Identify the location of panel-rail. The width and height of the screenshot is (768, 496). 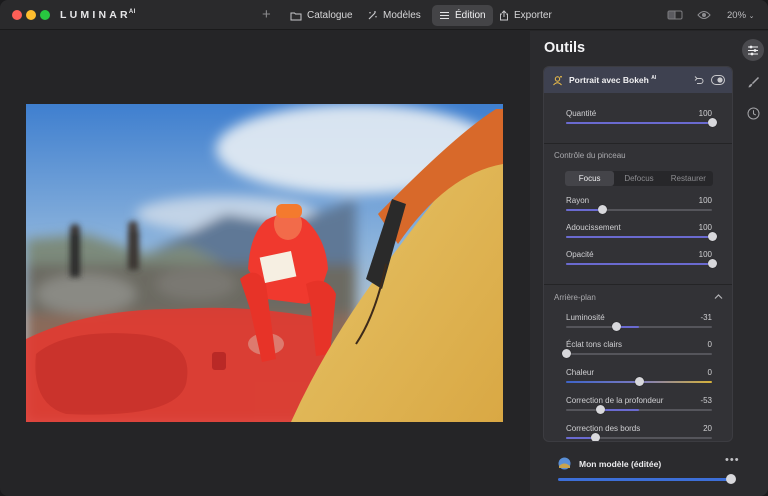
(754, 263).